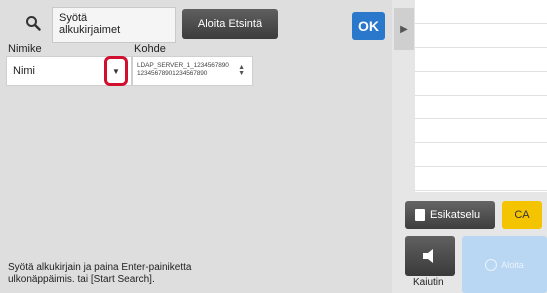 Image resolution: width=547 pixels, height=293 pixels. Describe the element at coordinates (420, 215) in the screenshot. I see `document-icon` at that location.